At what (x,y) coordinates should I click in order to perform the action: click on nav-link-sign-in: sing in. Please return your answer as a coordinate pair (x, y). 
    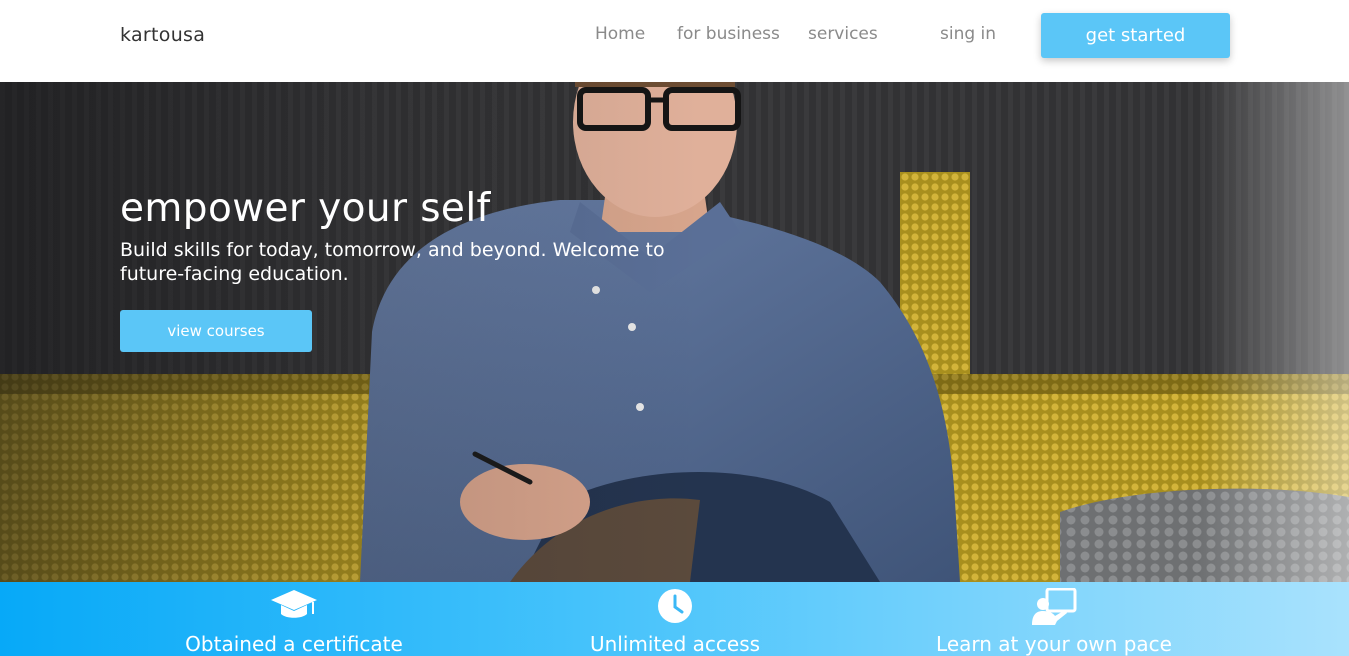
    Looking at the image, I should click on (968, 34).